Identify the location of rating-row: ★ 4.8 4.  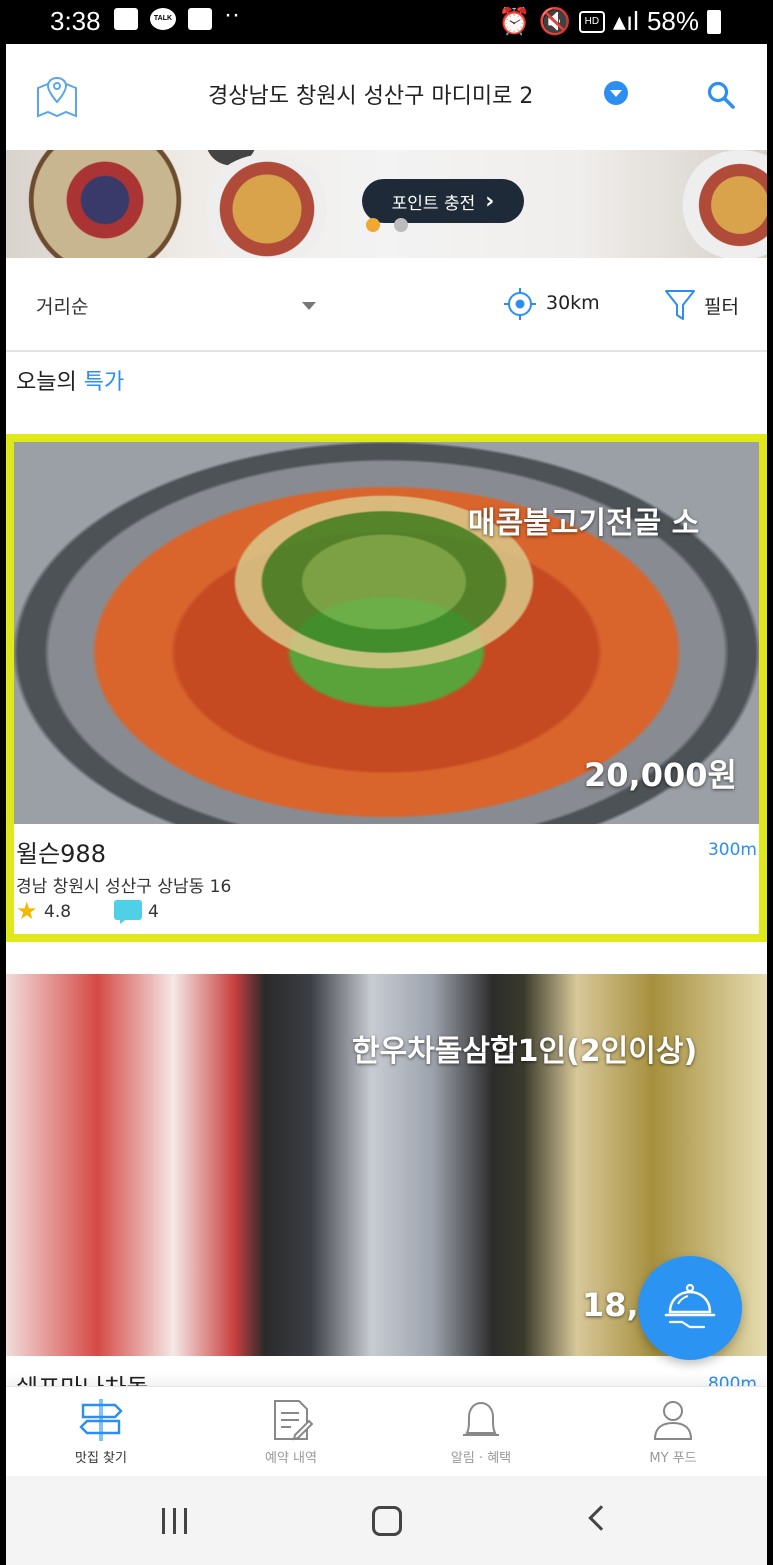
(87, 911).